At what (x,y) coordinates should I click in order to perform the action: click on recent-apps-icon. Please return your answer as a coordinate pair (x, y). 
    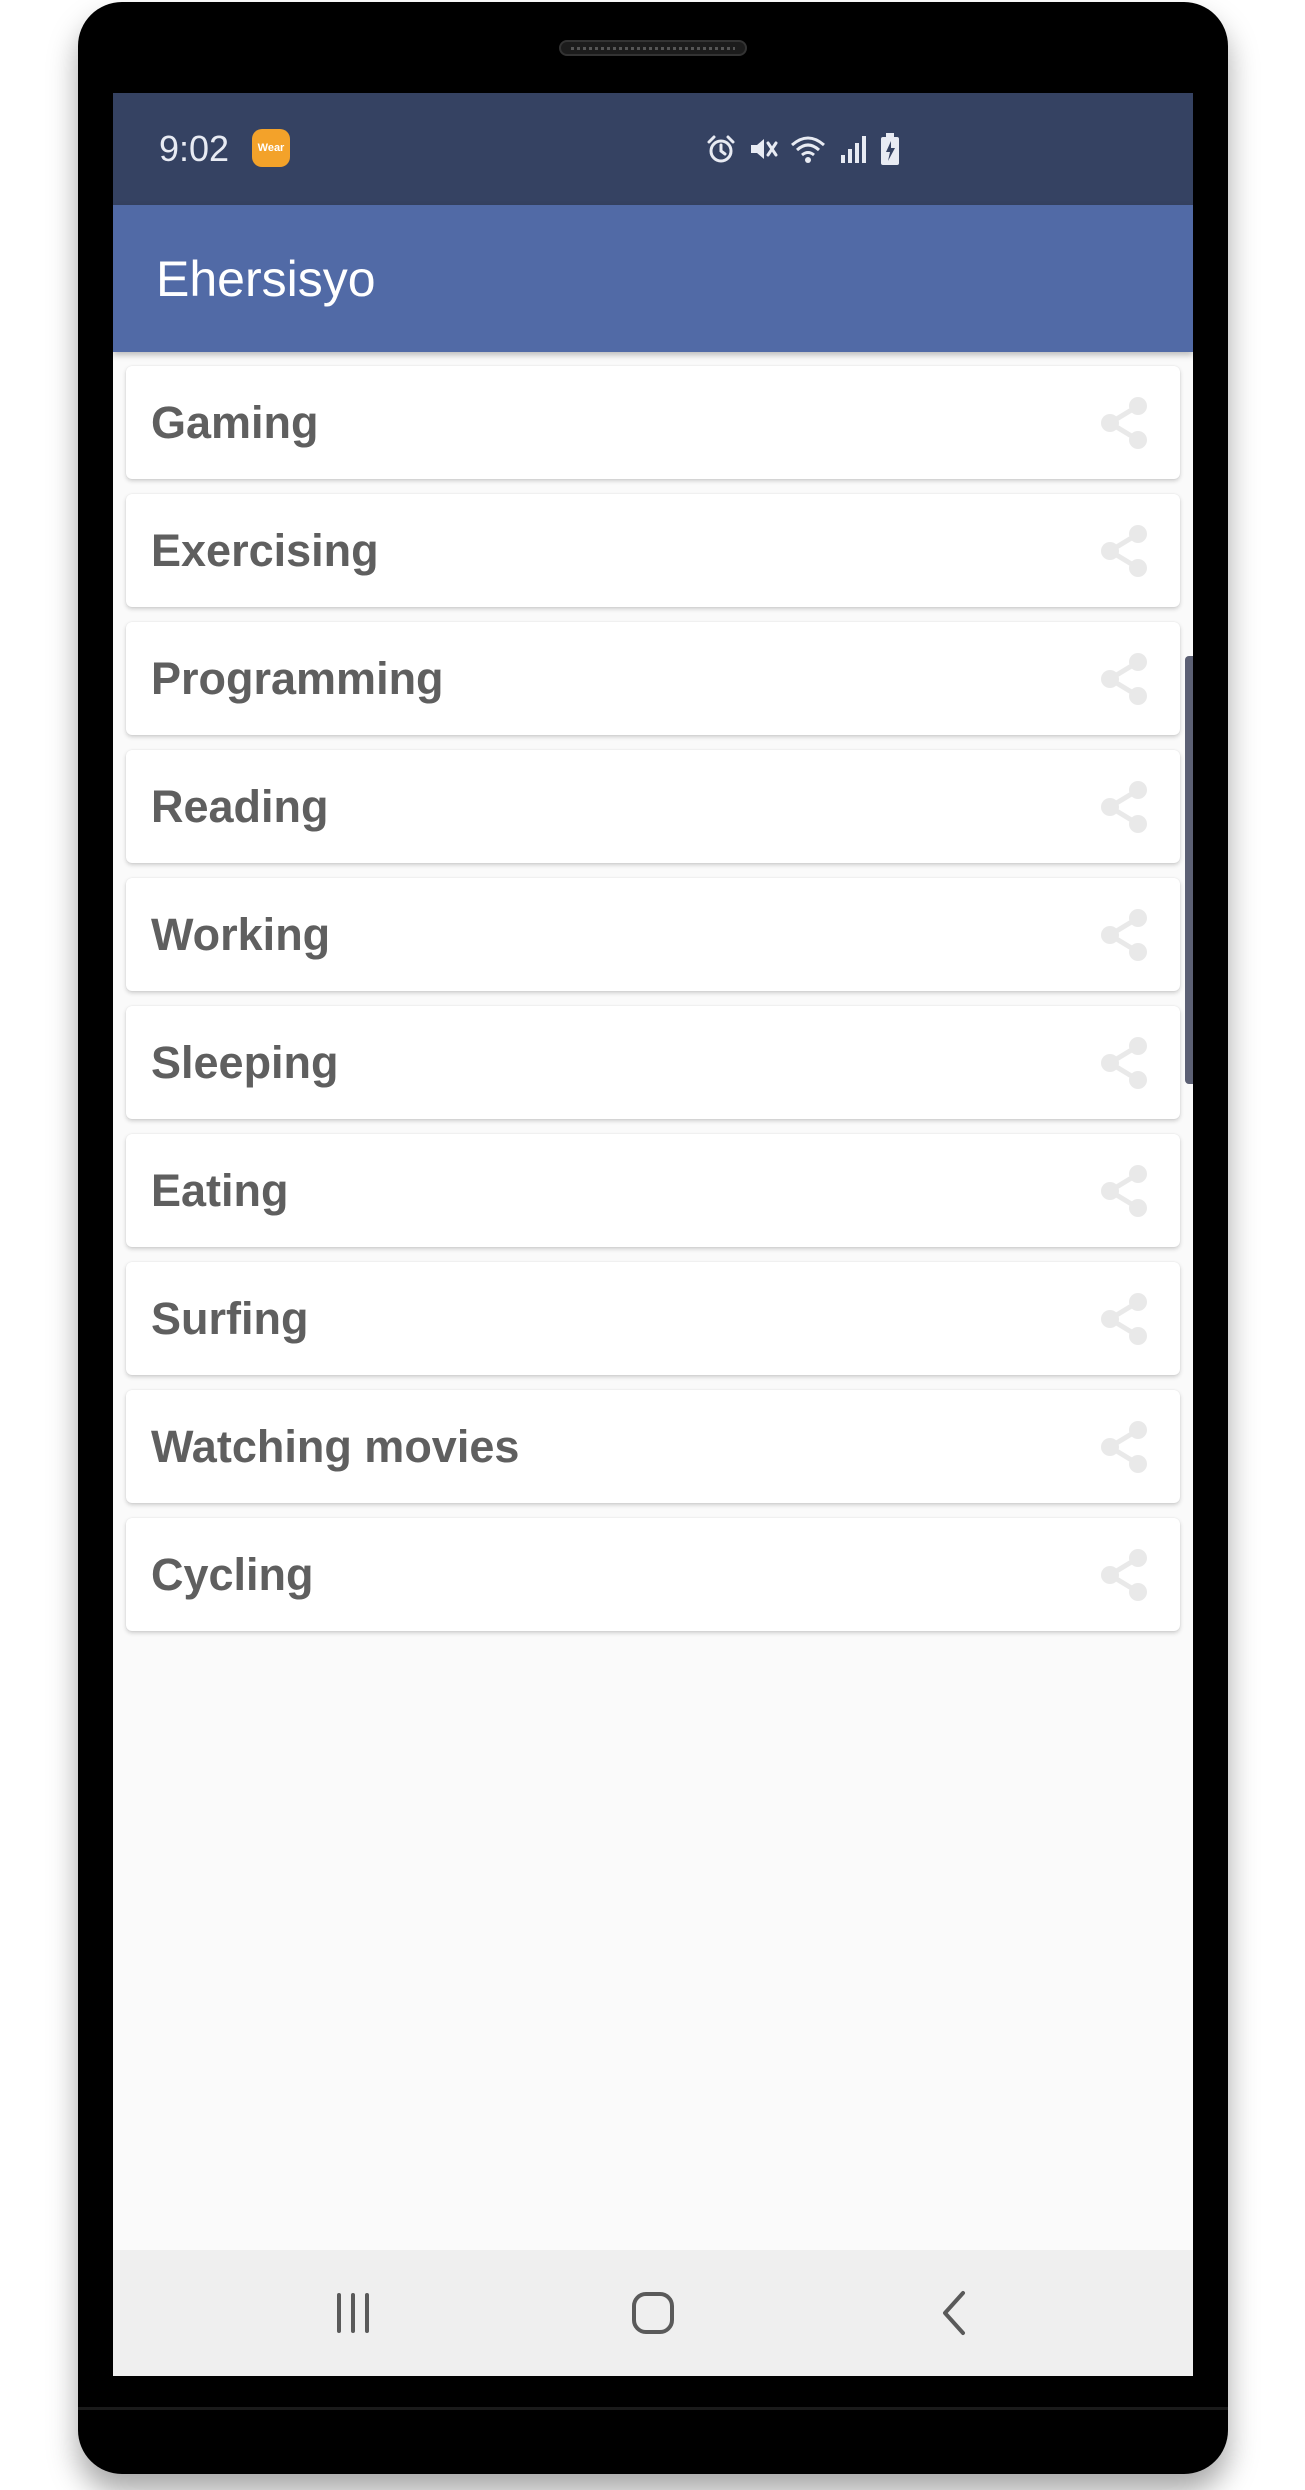
    Looking at the image, I should click on (353, 2313).